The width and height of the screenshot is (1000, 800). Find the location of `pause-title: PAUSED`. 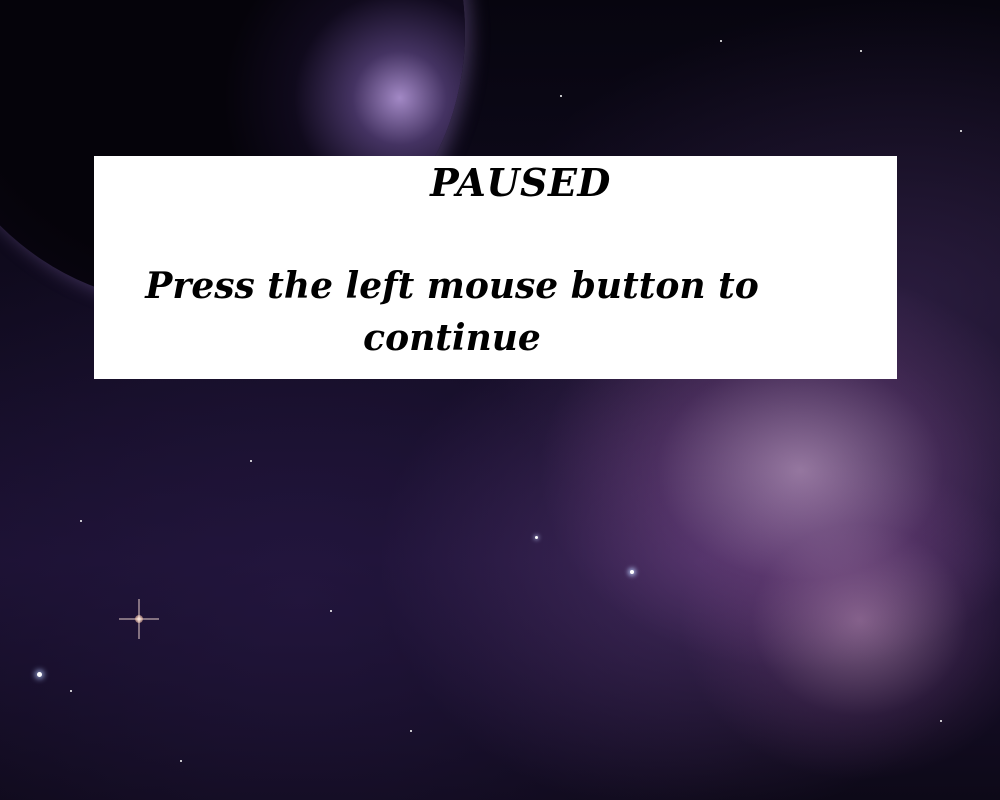

pause-title: PAUSED is located at coordinates (520, 182).